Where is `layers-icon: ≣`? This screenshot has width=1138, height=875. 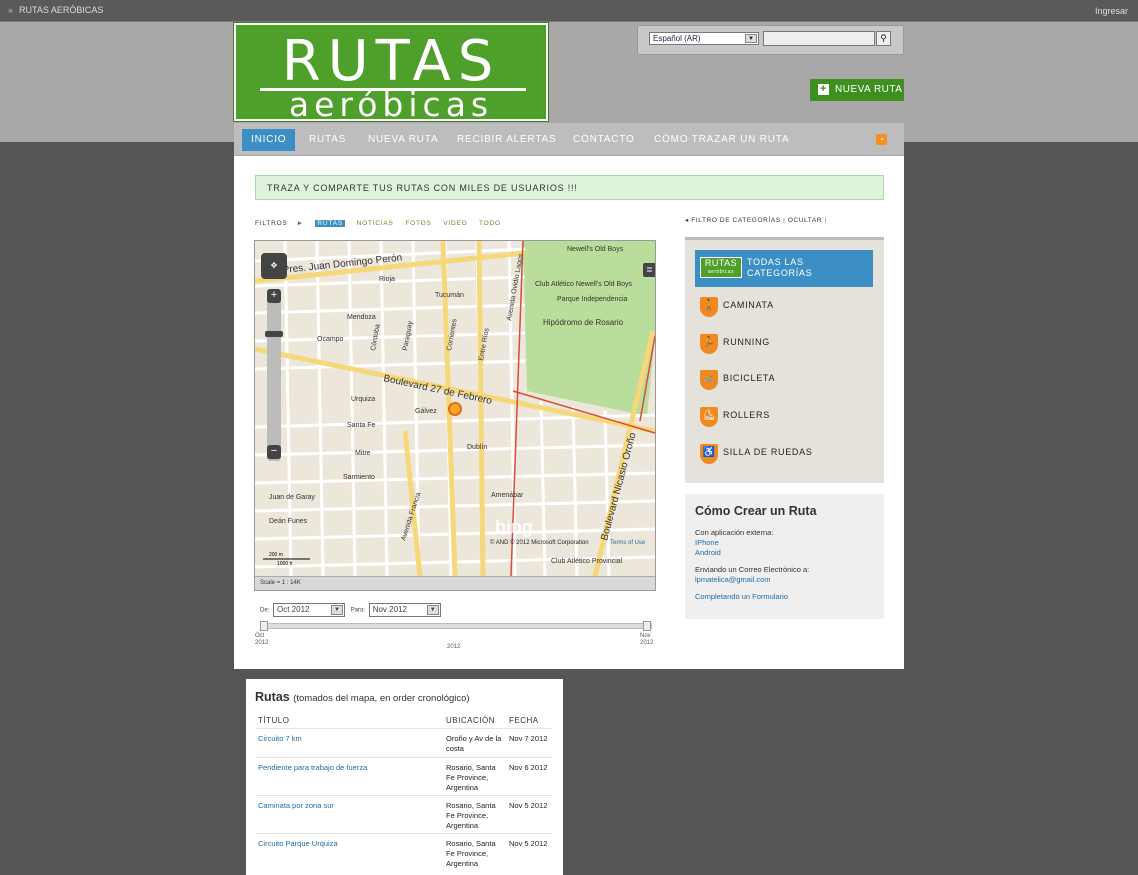
layers-icon: ≣ is located at coordinates (649, 269).